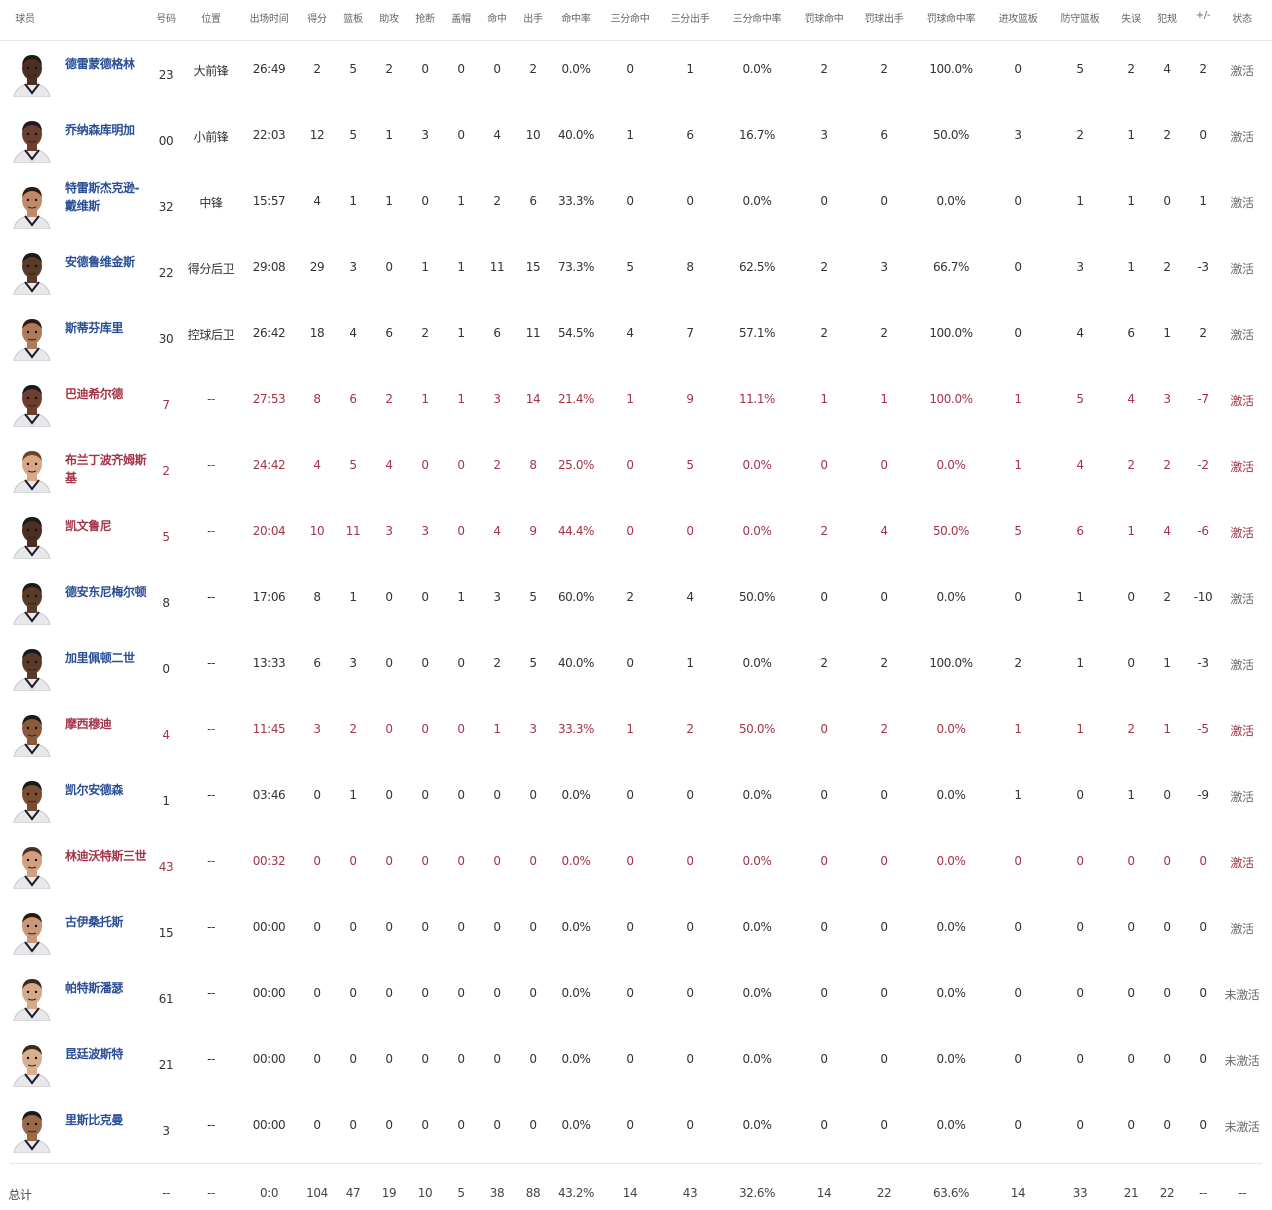 Image resolution: width=1272 pixels, height=1210 pixels. Describe the element at coordinates (166, 1193) in the screenshot. I see `total-number: --` at that location.